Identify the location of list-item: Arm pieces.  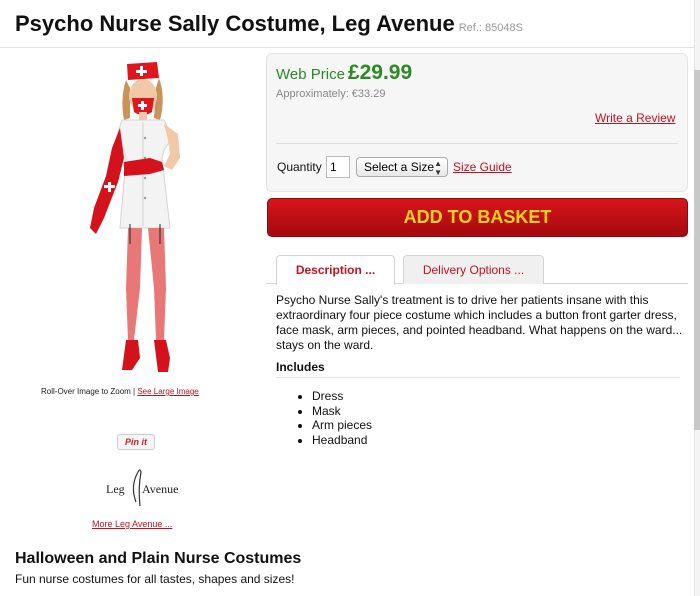
(342, 425).